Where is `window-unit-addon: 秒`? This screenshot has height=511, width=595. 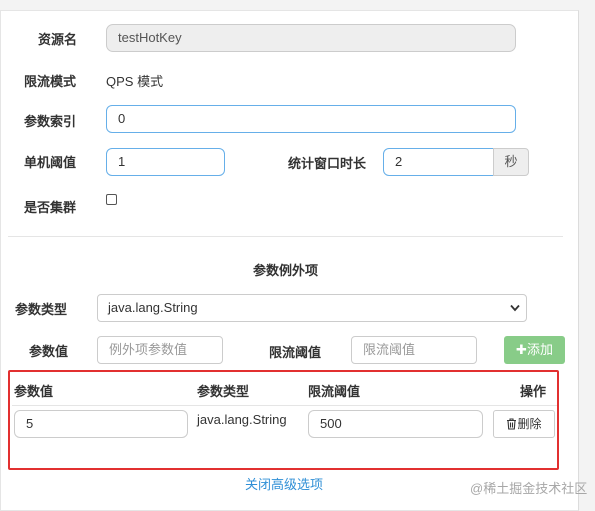 window-unit-addon: 秒 is located at coordinates (511, 162).